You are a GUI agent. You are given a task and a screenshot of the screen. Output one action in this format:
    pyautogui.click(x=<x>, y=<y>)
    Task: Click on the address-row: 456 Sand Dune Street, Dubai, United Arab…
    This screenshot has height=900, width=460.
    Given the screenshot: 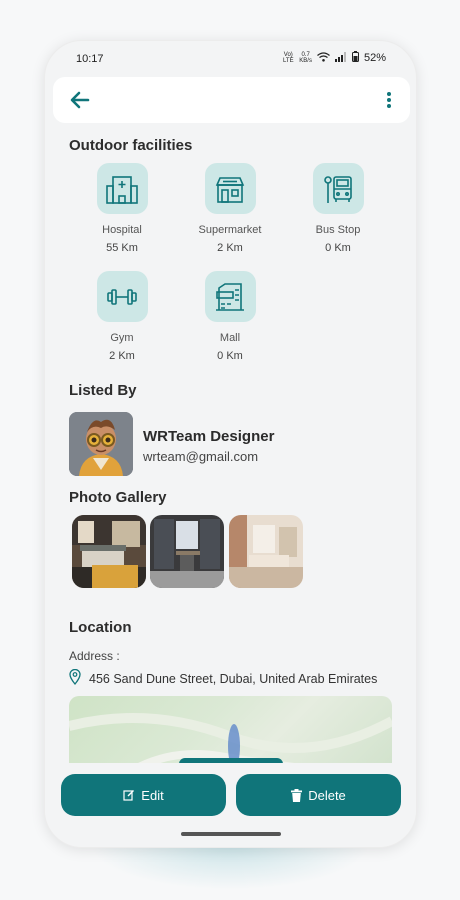 What is the action you would take?
    pyautogui.click(x=223, y=678)
    